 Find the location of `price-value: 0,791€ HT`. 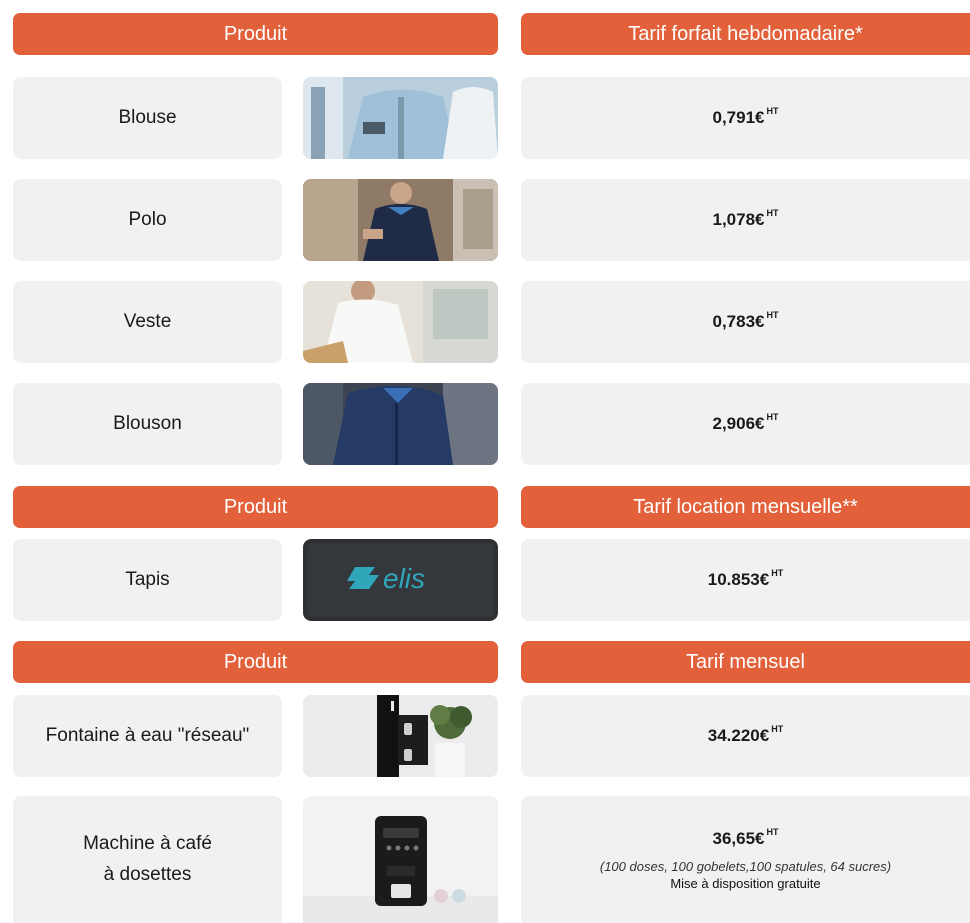

price-value: 0,791€ HT is located at coordinates (745, 116).